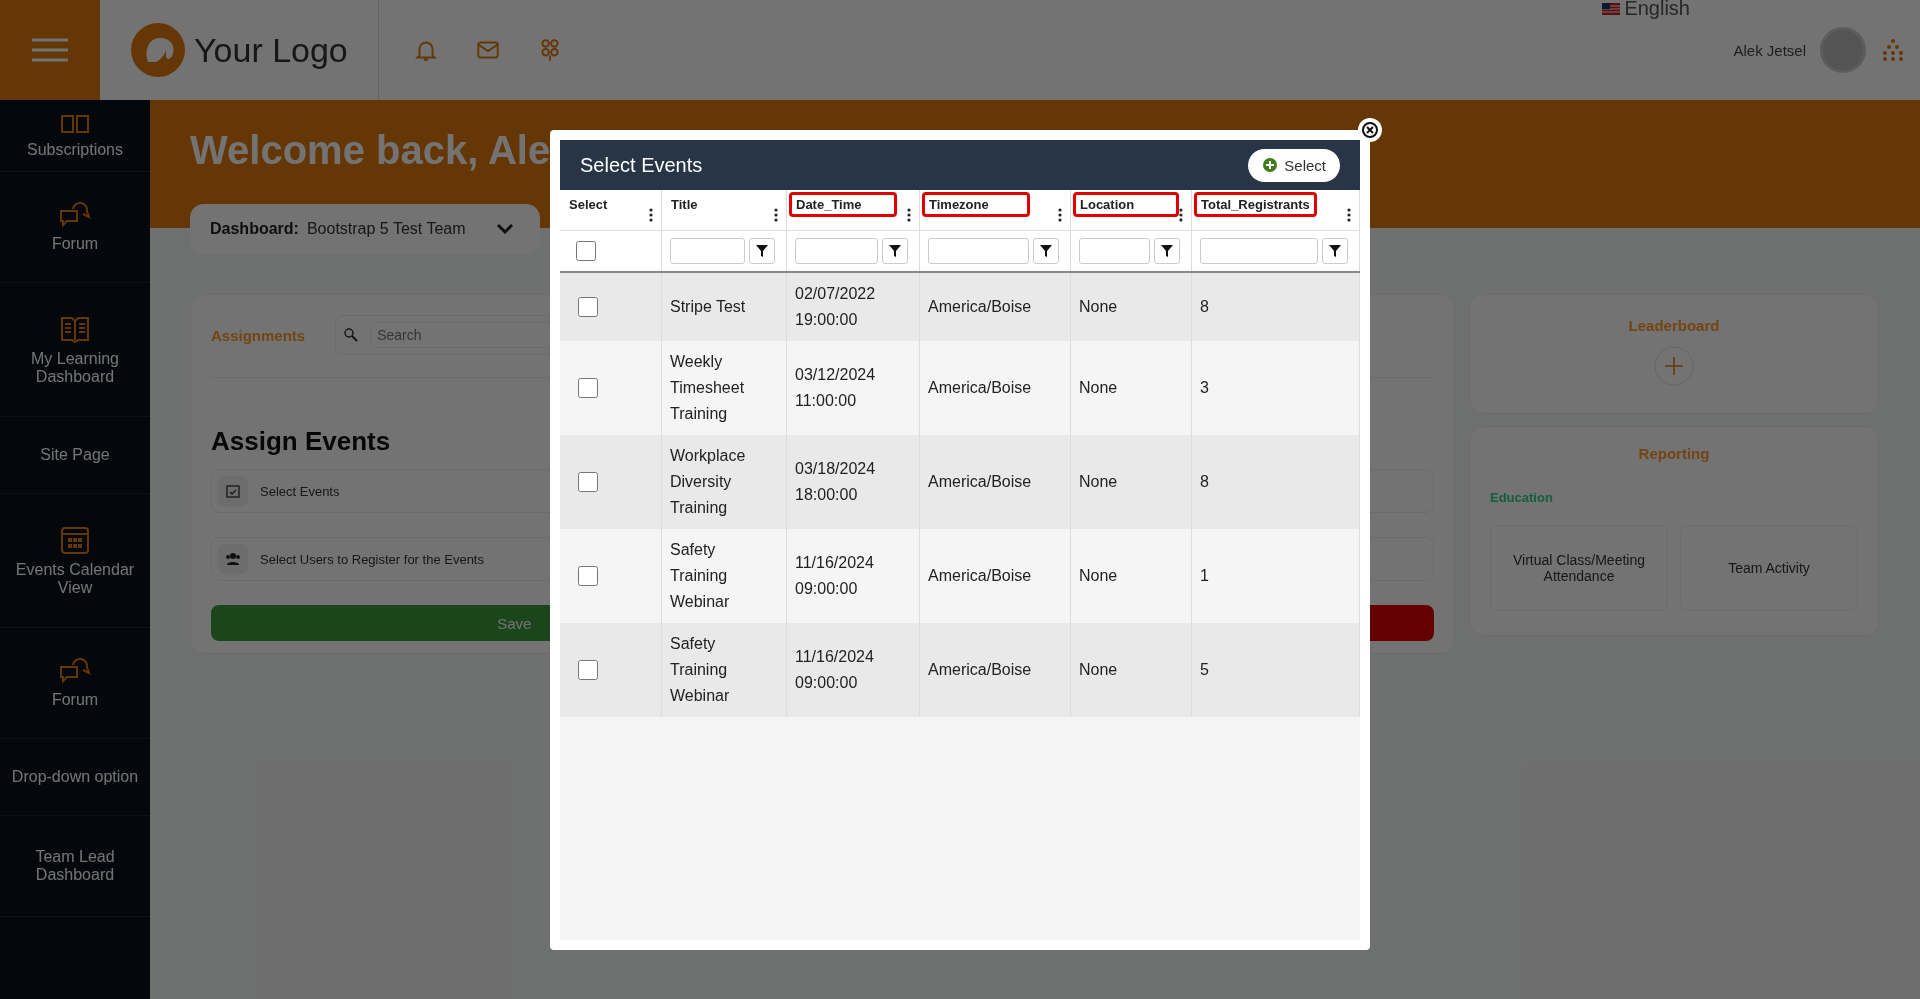  What do you see at coordinates (386, 229) in the screenshot?
I see `dashboard-value: Bootstrap 5 Test Team` at bounding box center [386, 229].